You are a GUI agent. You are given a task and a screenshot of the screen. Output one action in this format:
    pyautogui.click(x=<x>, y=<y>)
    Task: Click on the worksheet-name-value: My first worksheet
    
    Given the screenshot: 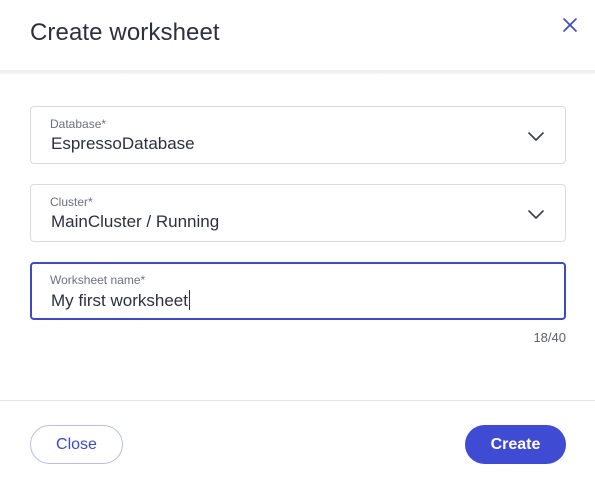 What is the action you would take?
    pyautogui.click(x=119, y=300)
    